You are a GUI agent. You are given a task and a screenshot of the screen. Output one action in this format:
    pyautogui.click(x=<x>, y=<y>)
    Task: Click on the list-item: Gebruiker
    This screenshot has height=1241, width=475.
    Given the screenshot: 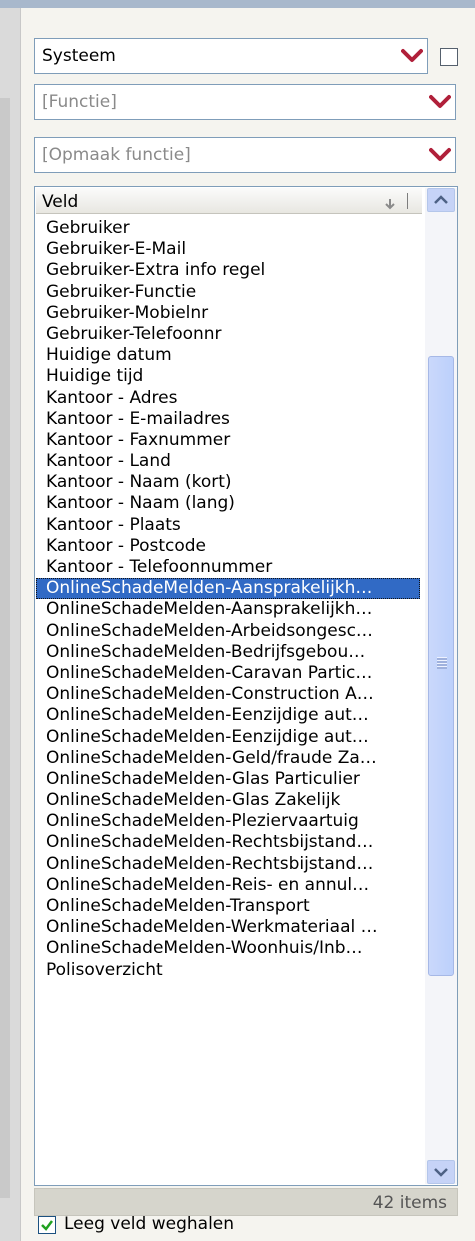 What is the action you would take?
    pyautogui.click(x=228, y=228)
    